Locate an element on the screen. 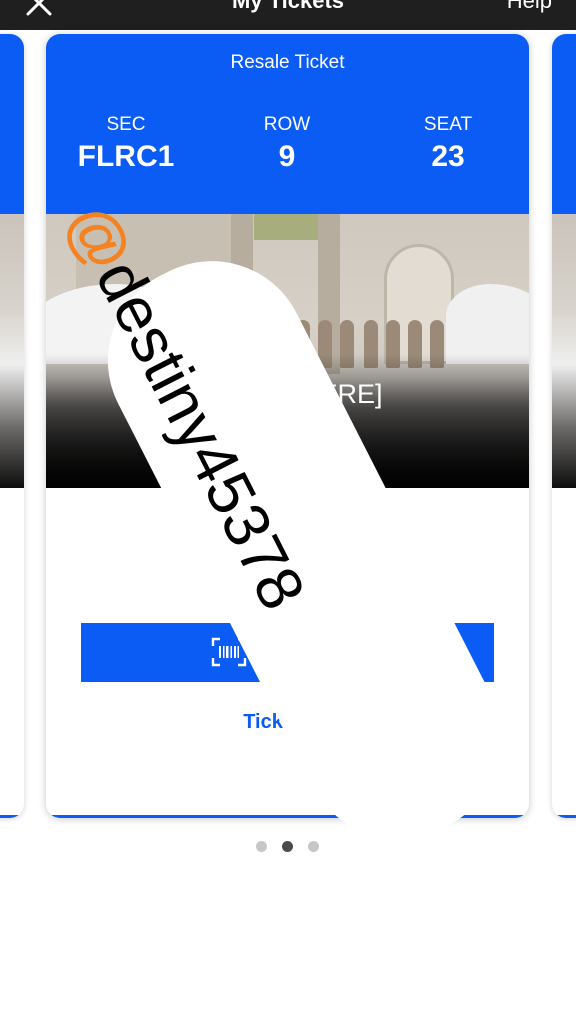 The width and height of the screenshot is (576, 1024). previous-ticket-photo is located at coordinates (12, 351).